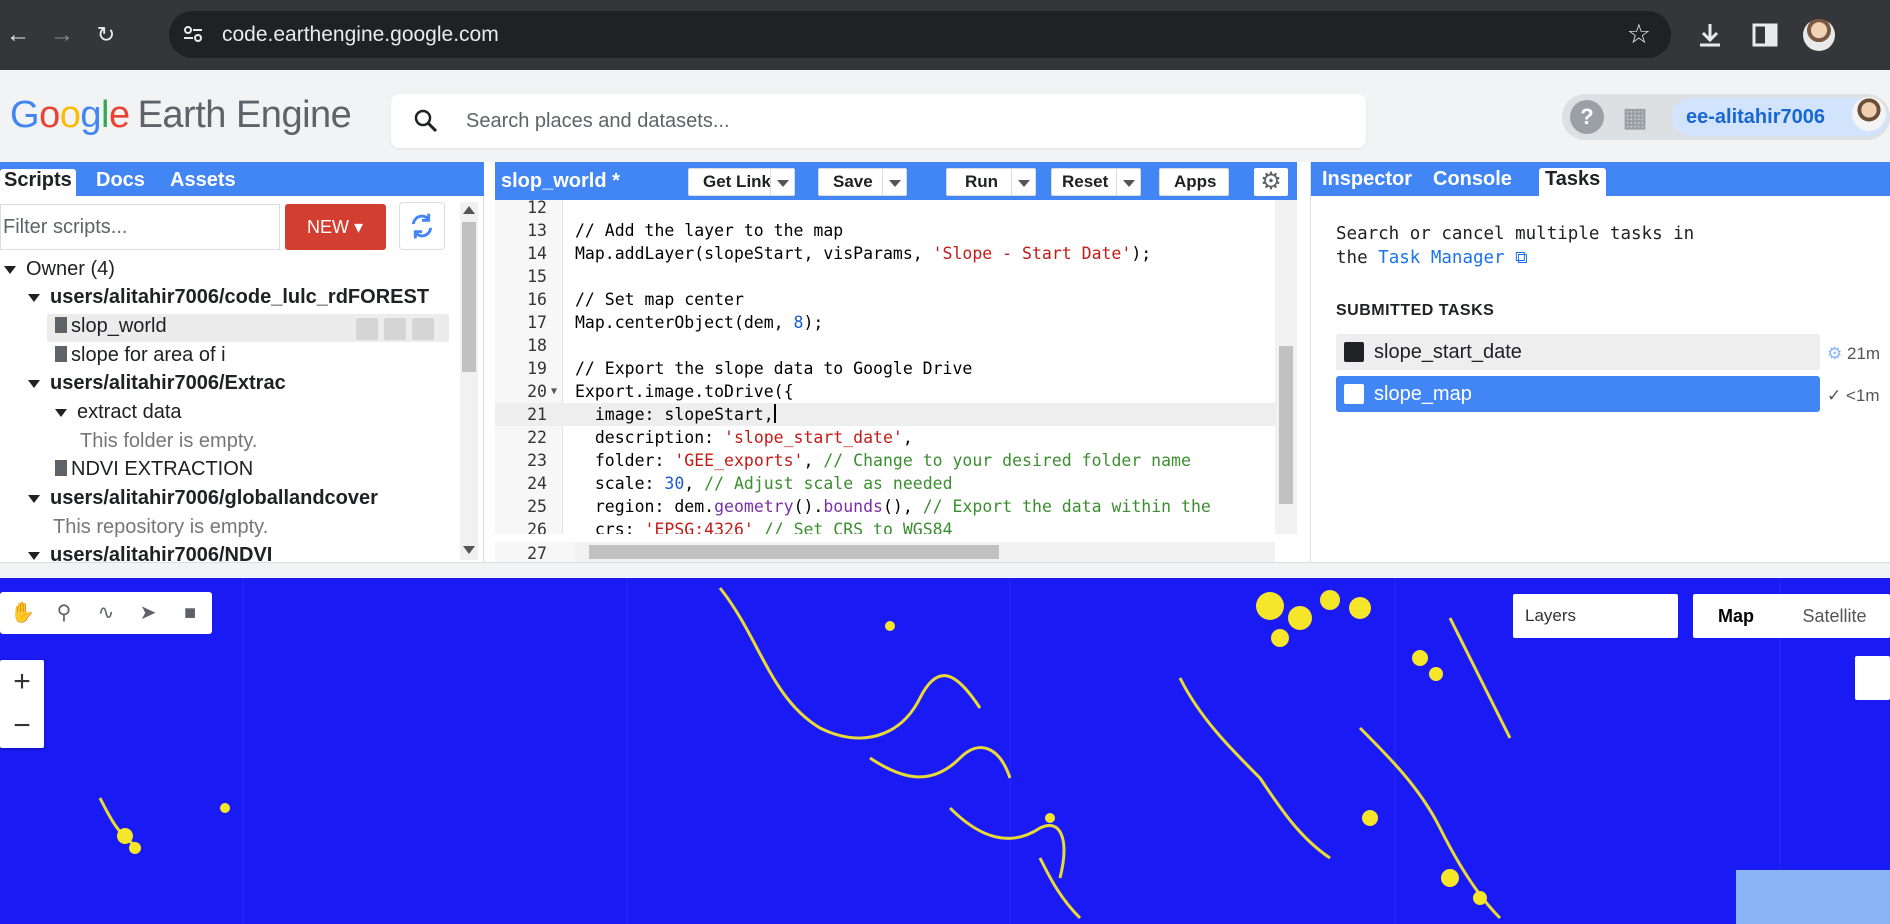  I want to click on tree-file: NDVI EXTRACTION, so click(154, 472).